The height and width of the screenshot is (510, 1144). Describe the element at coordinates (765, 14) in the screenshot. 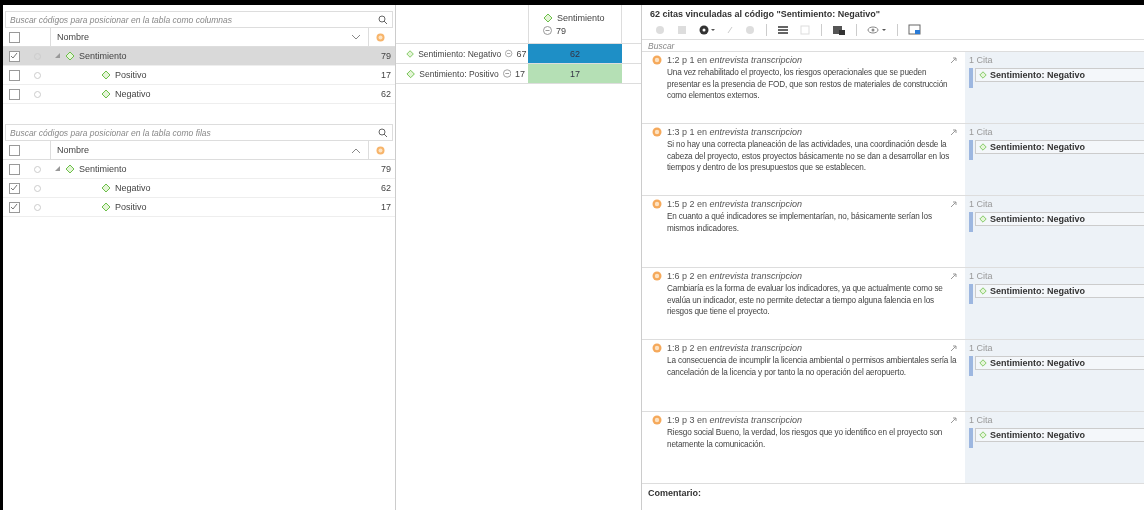

I see `panel-title: 62 citas vinculadas al código "Sentimiento: Negativo"` at that location.